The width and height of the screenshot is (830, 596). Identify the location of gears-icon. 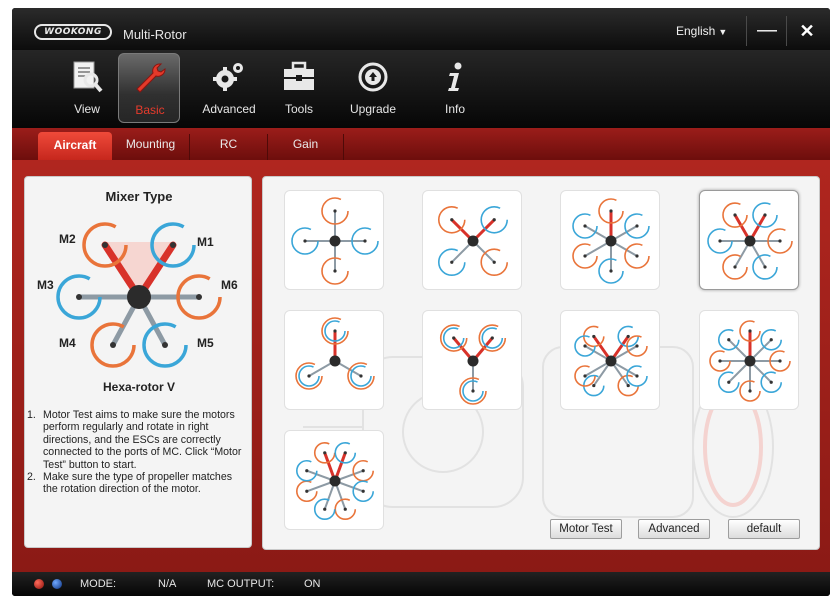
(228, 77).